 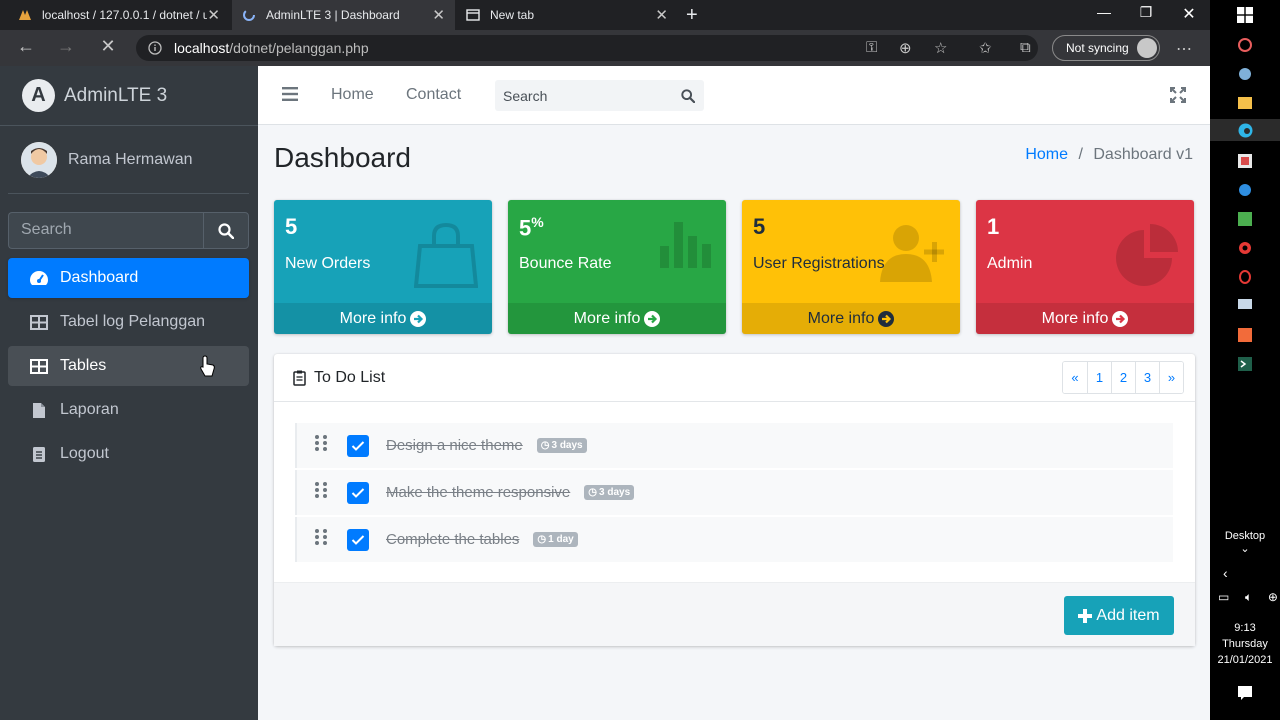 What do you see at coordinates (352, 95) in the screenshot?
I see `nav-home-link: Home` at bounding box center [352, 95].